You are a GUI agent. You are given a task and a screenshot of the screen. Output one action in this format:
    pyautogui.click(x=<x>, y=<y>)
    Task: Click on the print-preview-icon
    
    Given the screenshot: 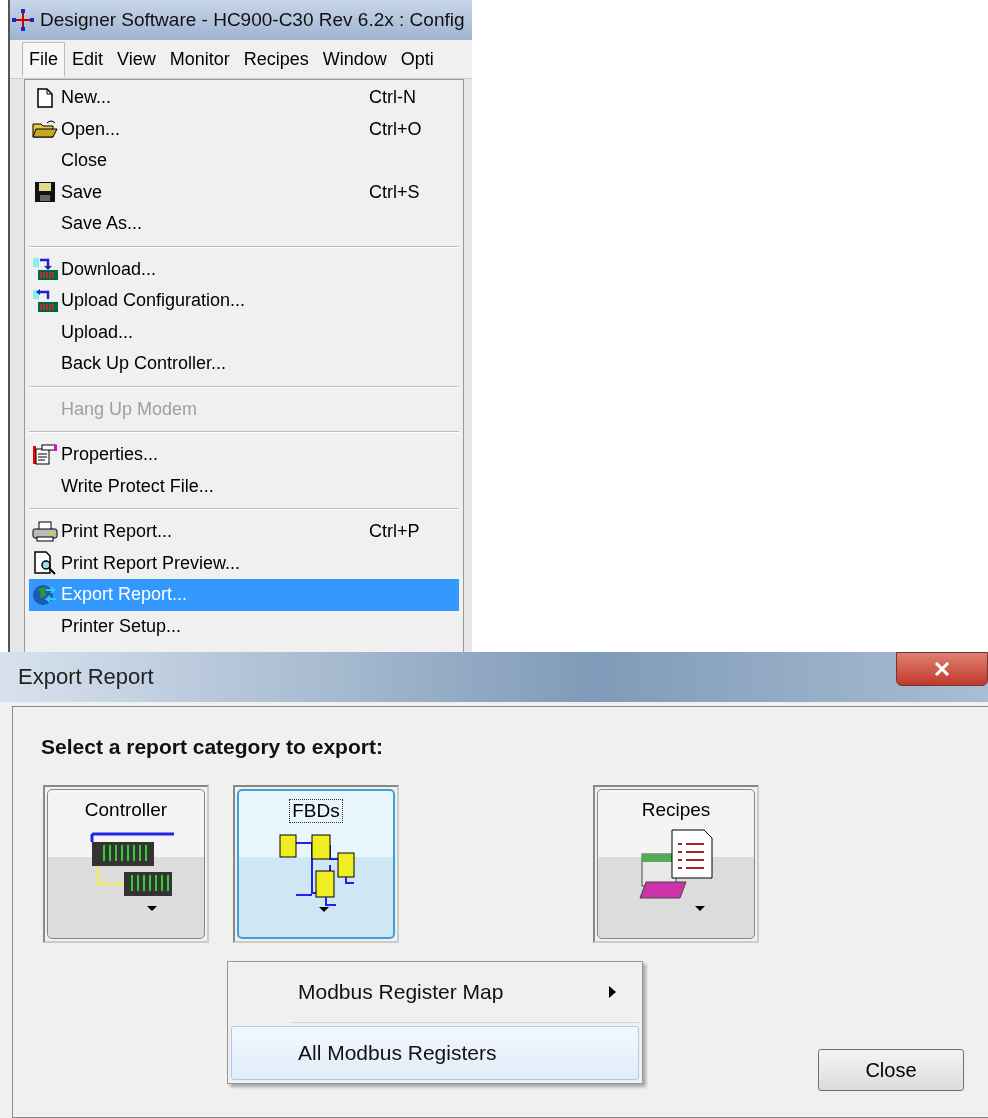 What is the action you would take?
    pyautogui.click(x=45, y=563)
    